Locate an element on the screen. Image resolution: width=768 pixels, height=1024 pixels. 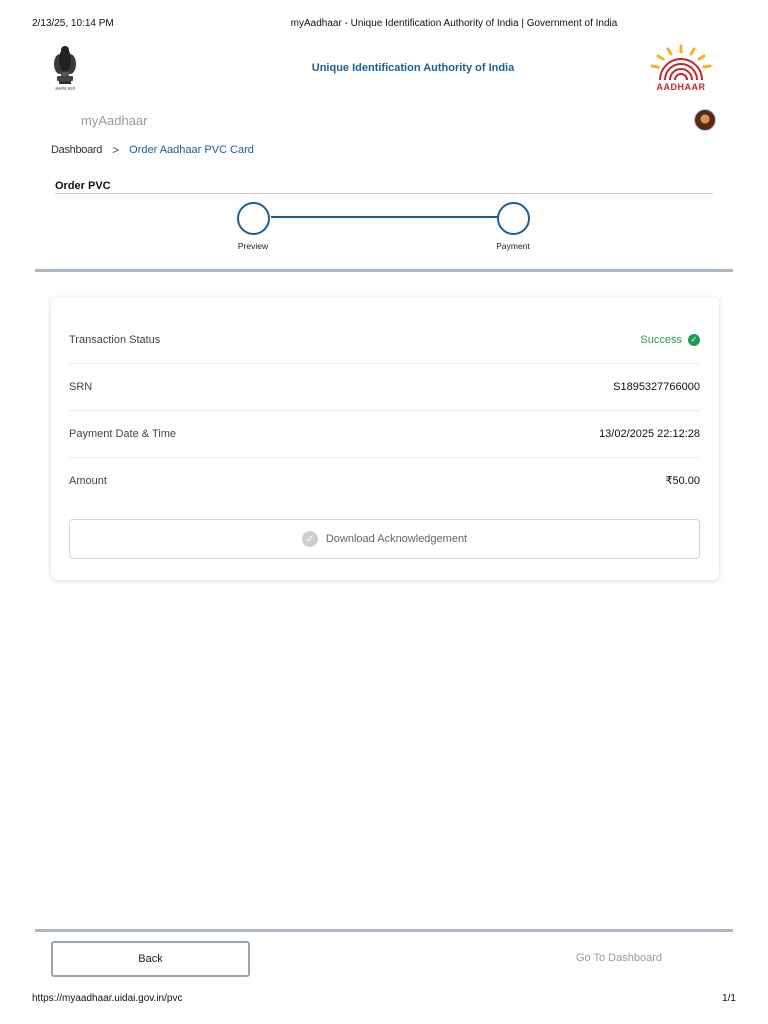
stepper-divider is located at coordinates (384, 270).